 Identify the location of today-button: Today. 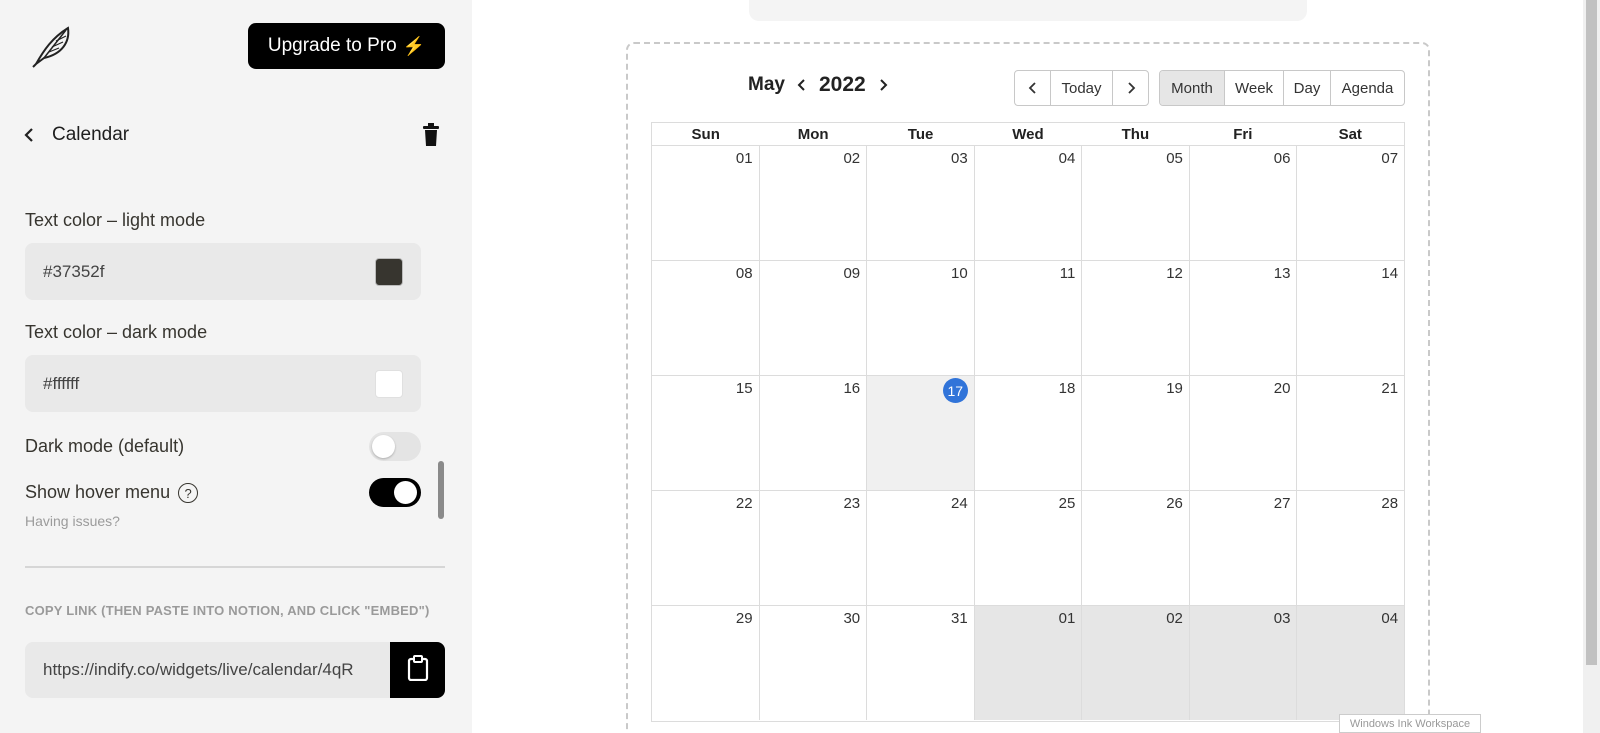
(1082, 88).